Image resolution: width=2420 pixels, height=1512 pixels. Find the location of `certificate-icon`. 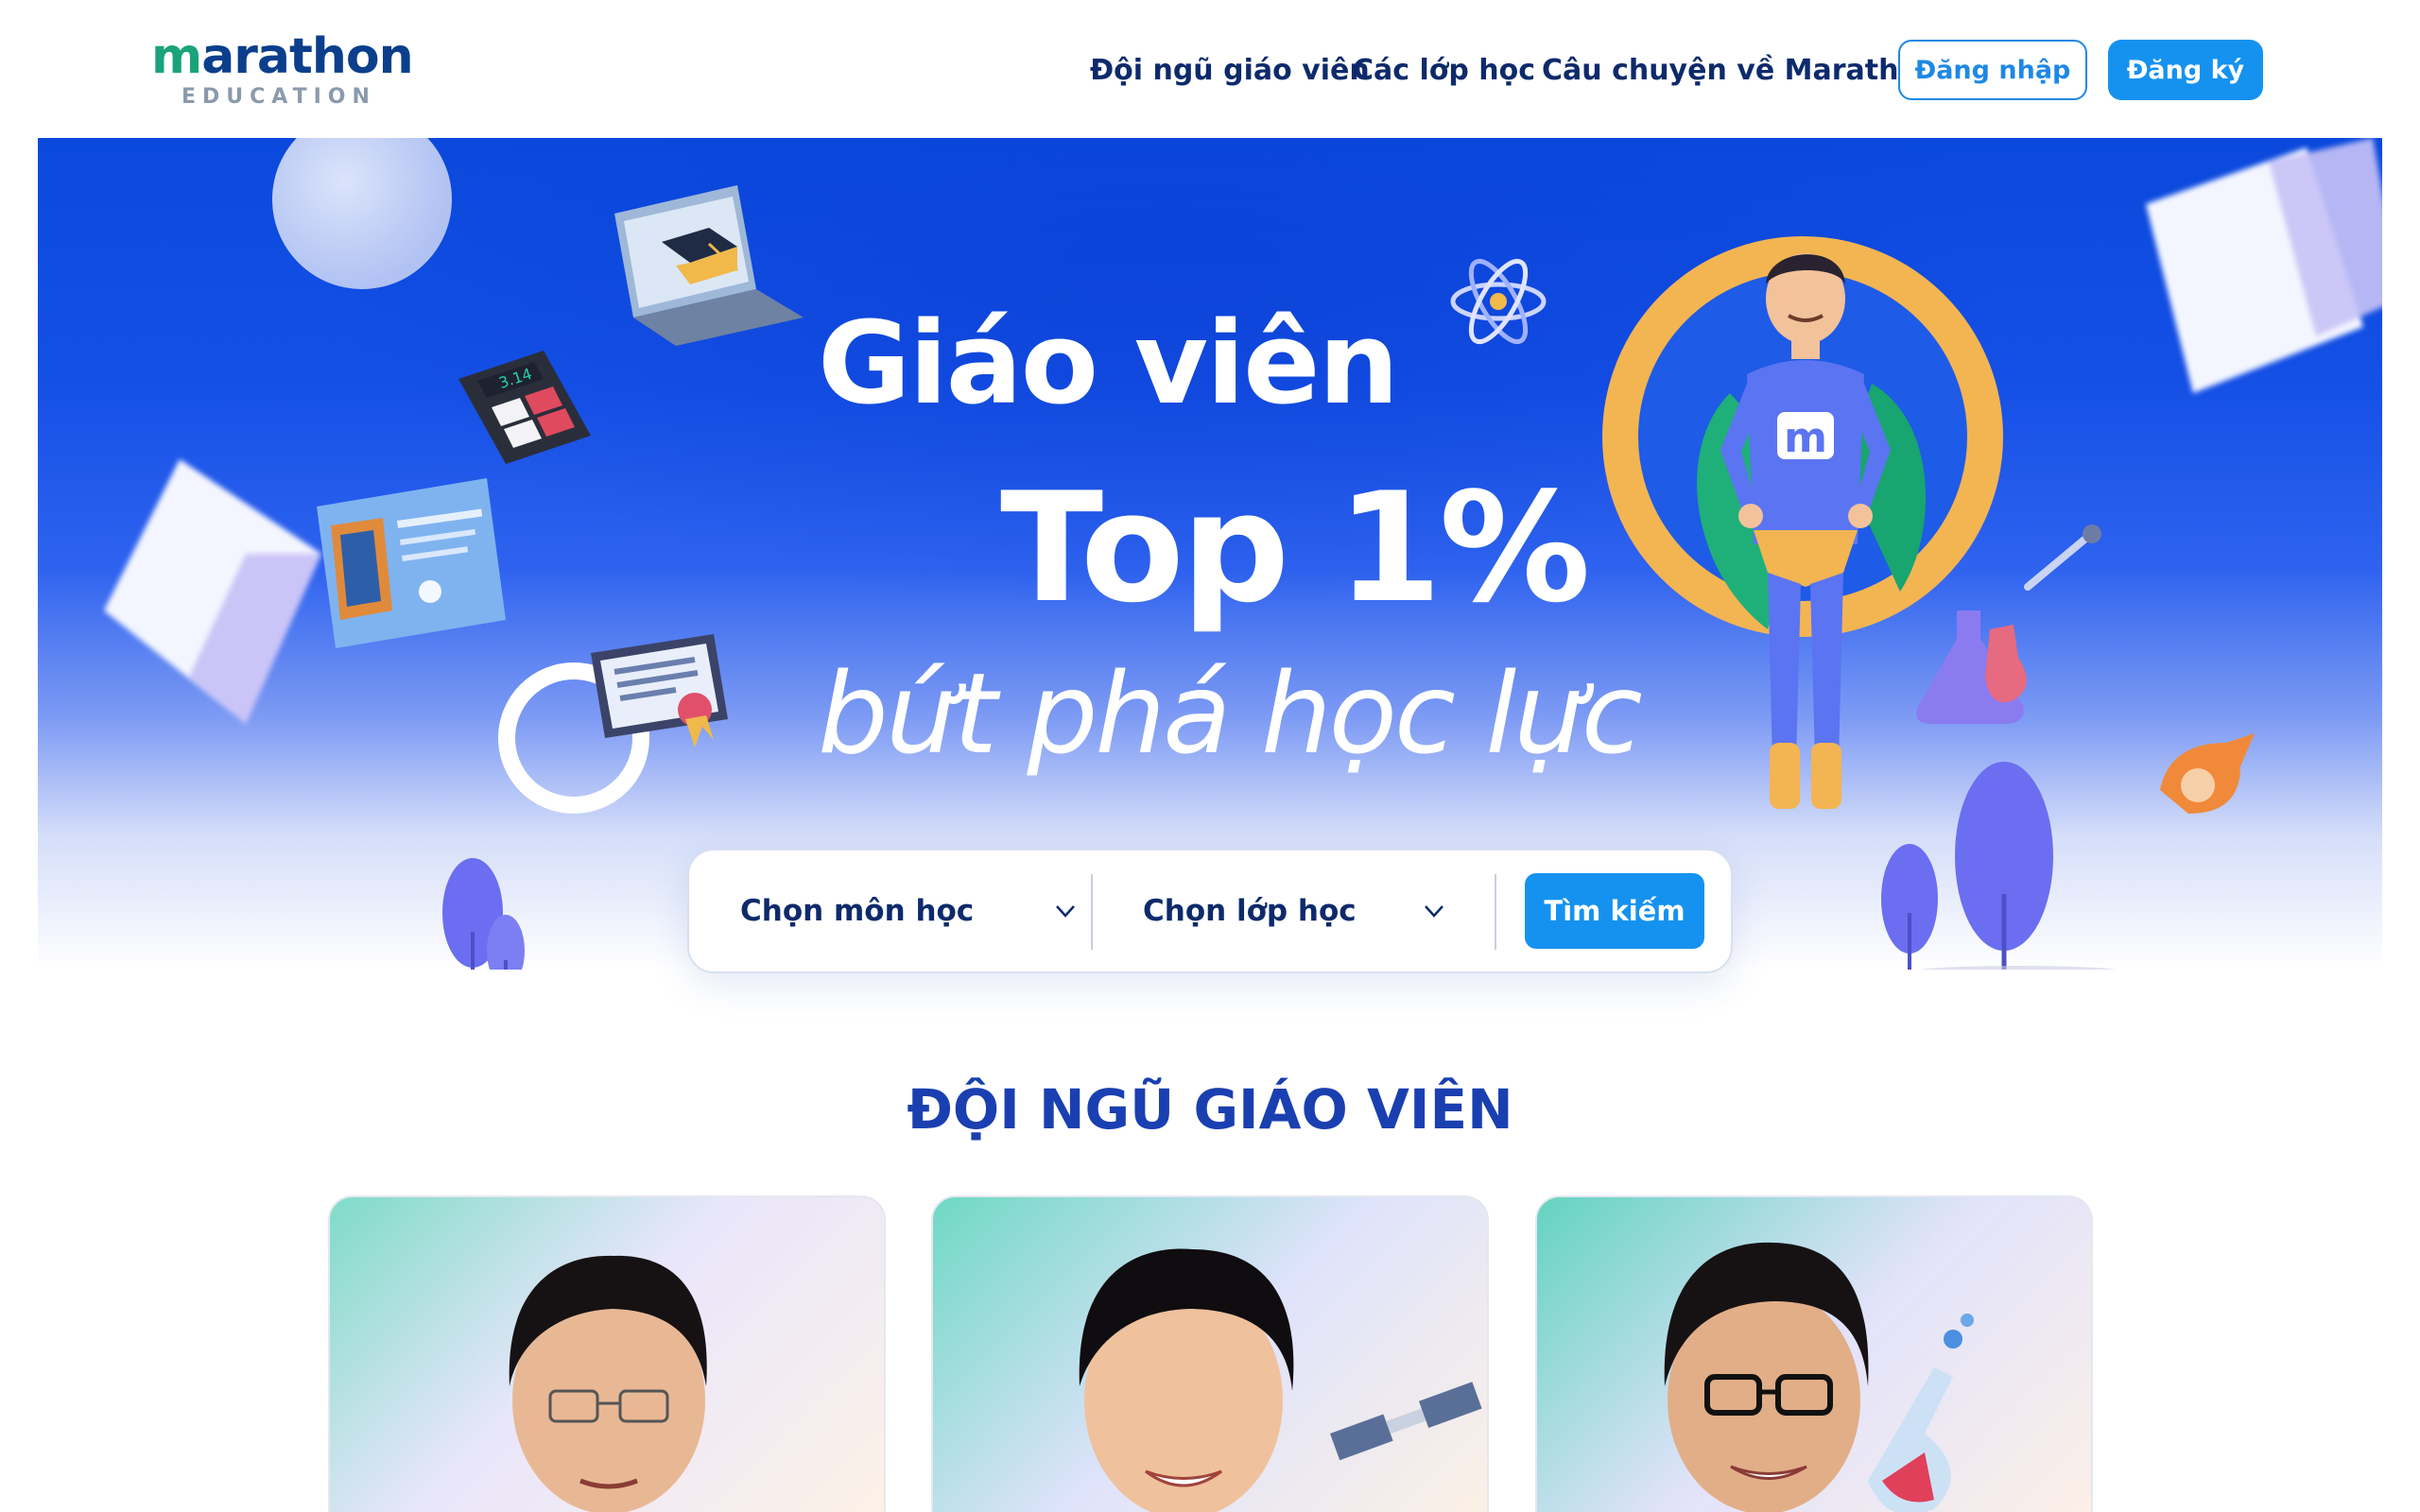

certificate-icon is located at coordinates (659, 690).